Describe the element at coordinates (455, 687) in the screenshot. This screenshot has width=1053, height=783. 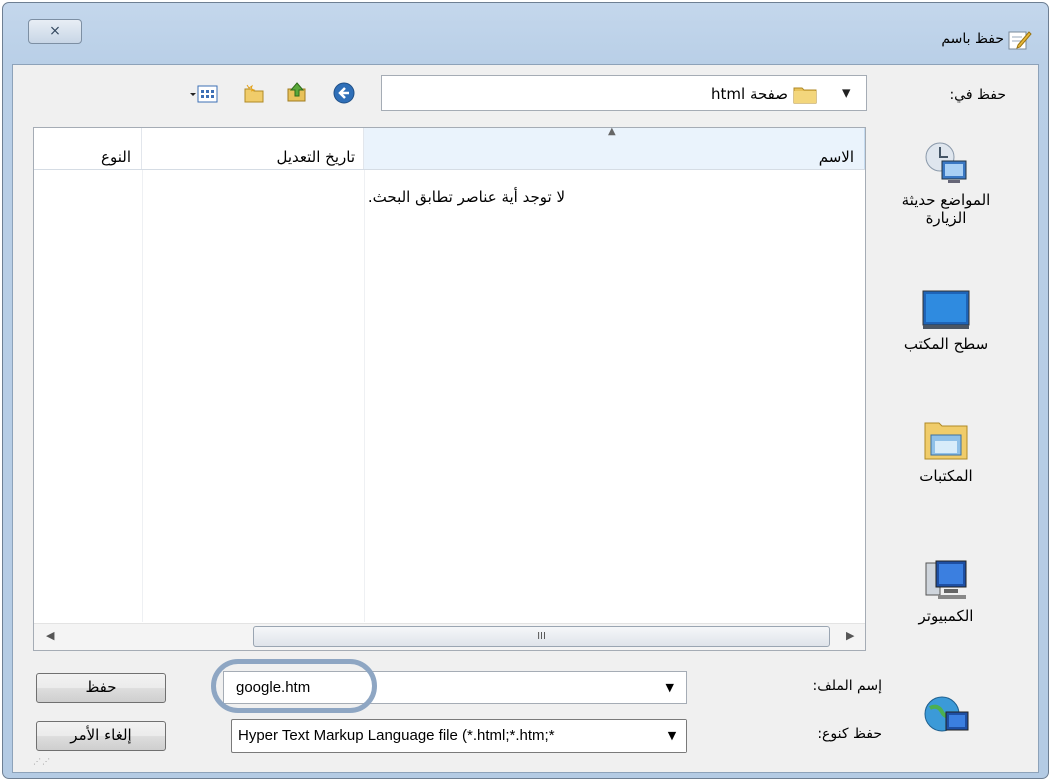
I see `file-name-input: google.htm ▼` at that location.